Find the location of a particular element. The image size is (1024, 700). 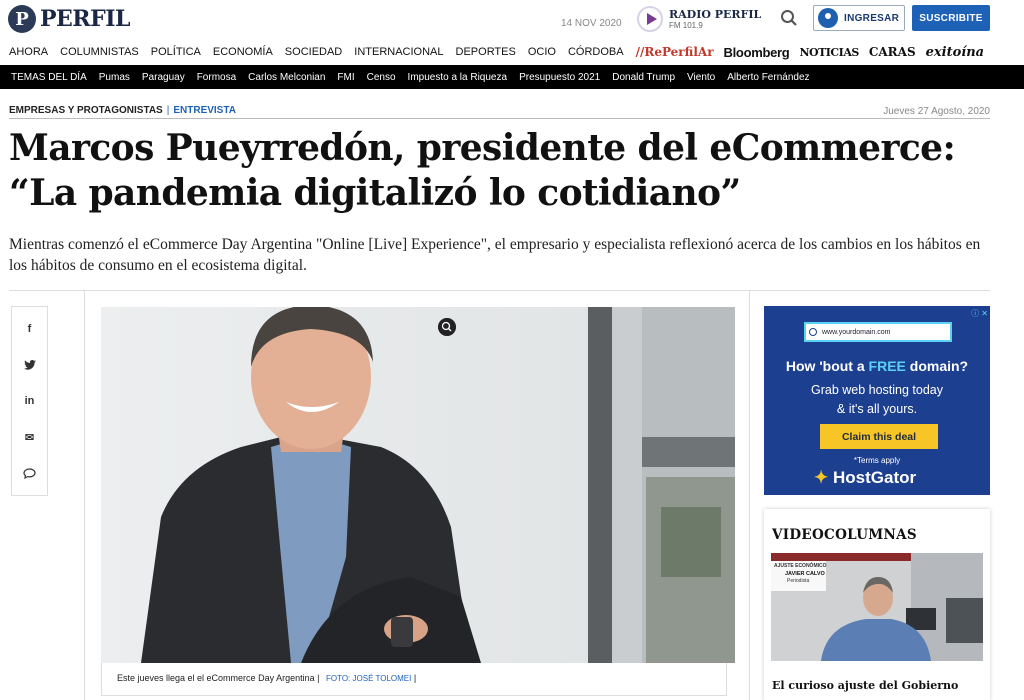

nav-item-economia: ECONOMÍA is located at coordinates (243, 52).